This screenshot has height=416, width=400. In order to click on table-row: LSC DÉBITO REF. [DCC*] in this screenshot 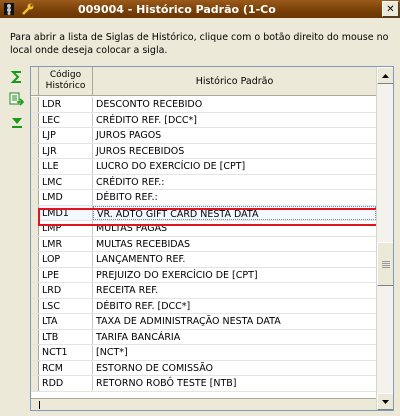, I will do `click(203, 306)`.